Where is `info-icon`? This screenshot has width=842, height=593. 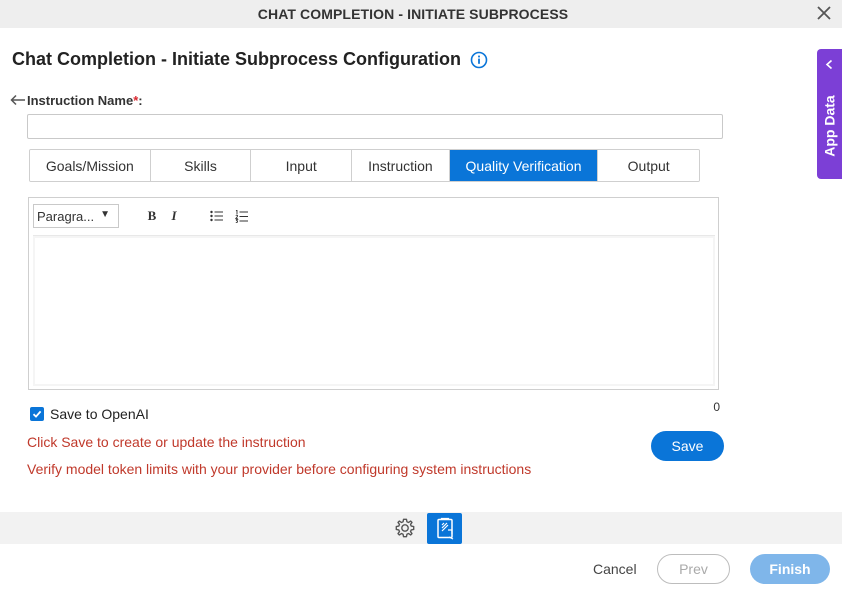 info-icon is located at coordinates (479, 60).